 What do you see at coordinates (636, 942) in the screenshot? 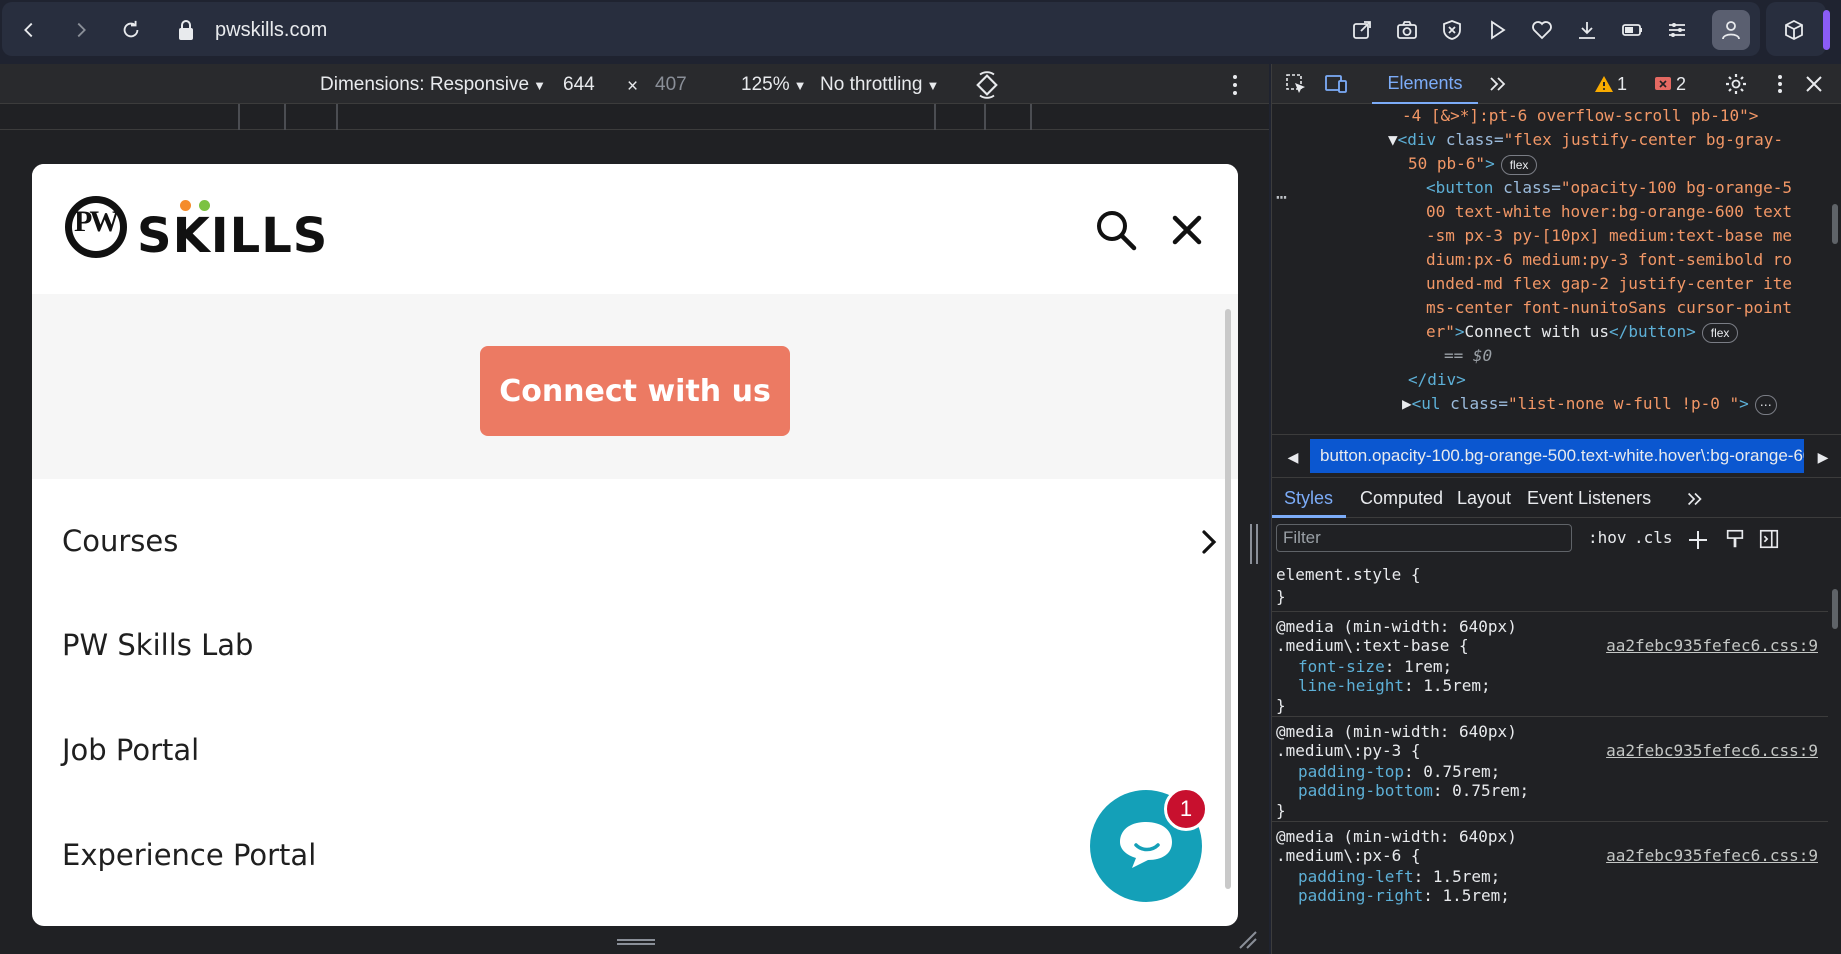
I see `resize-handle-bottom` at bounding box center [636, 942].